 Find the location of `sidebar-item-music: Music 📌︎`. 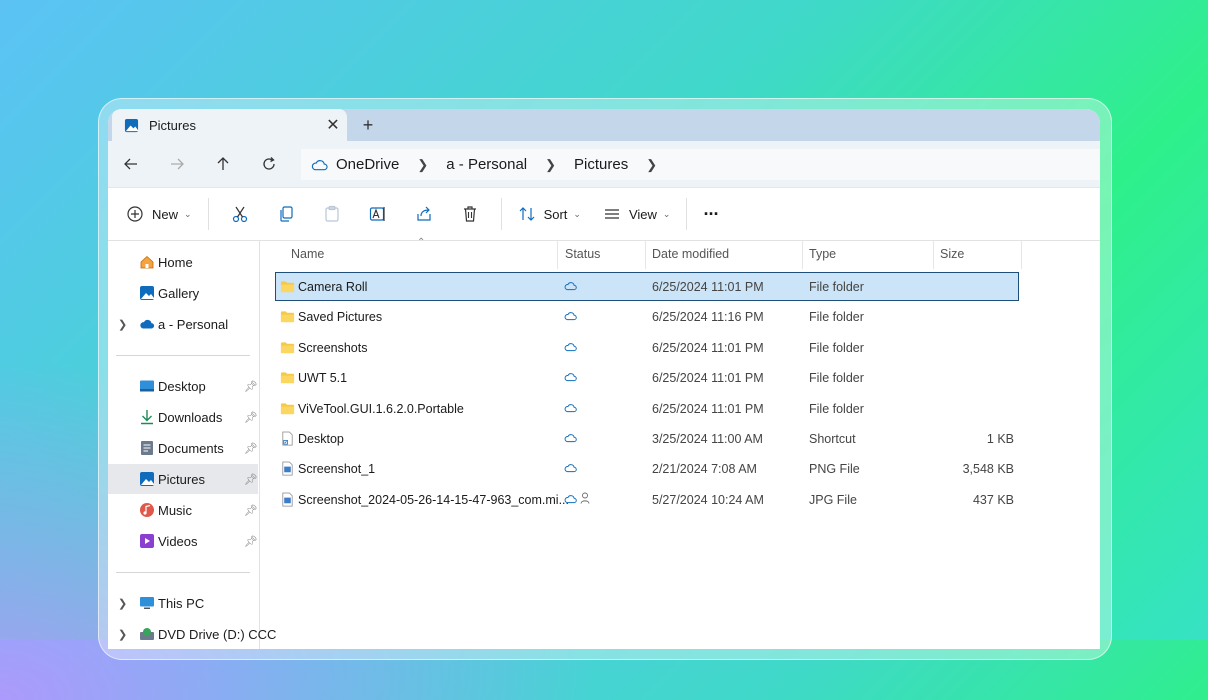

sidebar-item-music: Music 📌︎ is located at coordinates (183, 510).